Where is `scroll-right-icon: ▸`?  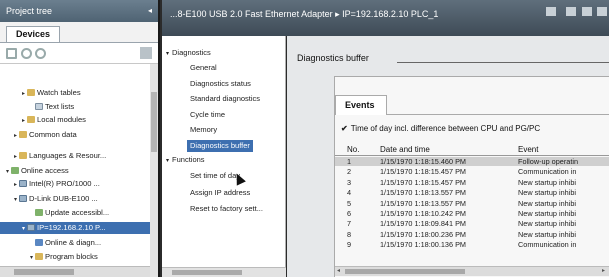 scroll-right-icon: ▸ is located at coordinates (603, 271).